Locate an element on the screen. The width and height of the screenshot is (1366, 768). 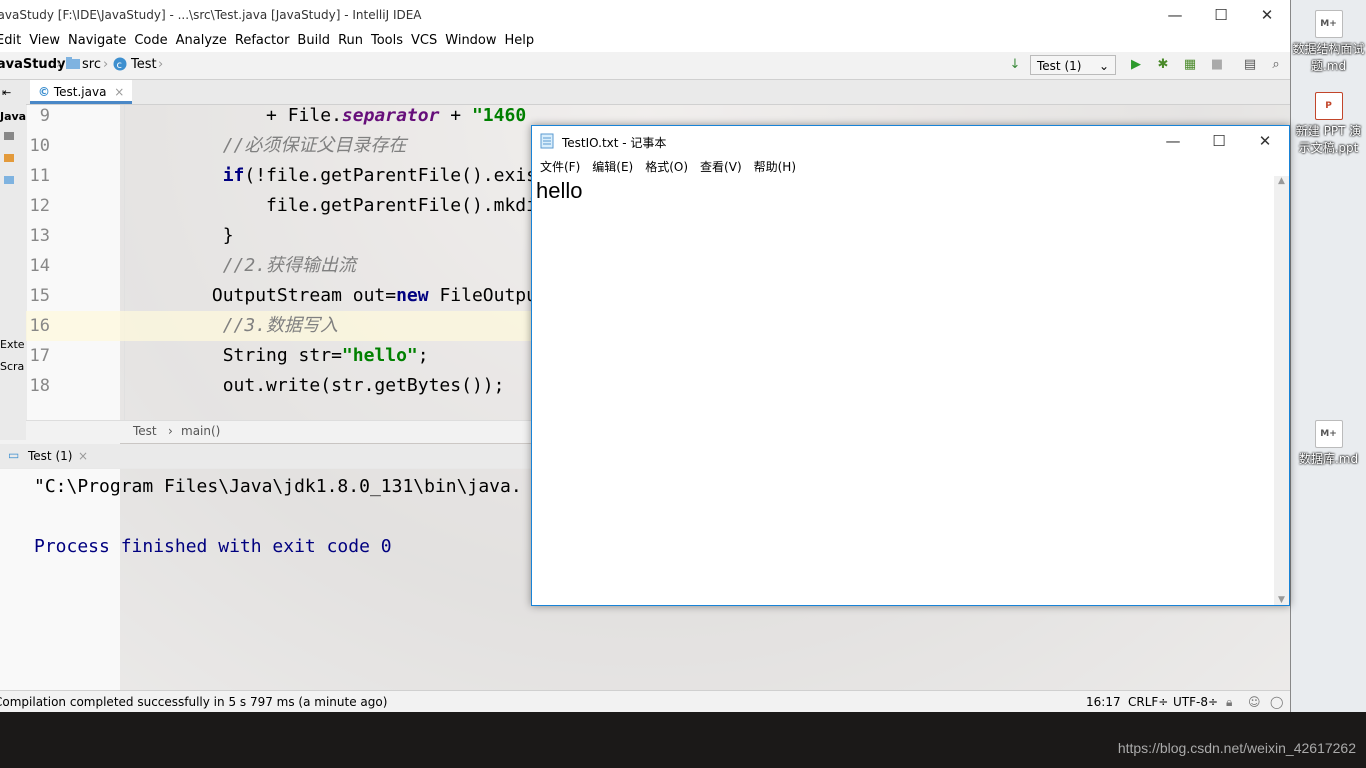
line-number: 13 is located at coordinates (39, 236).